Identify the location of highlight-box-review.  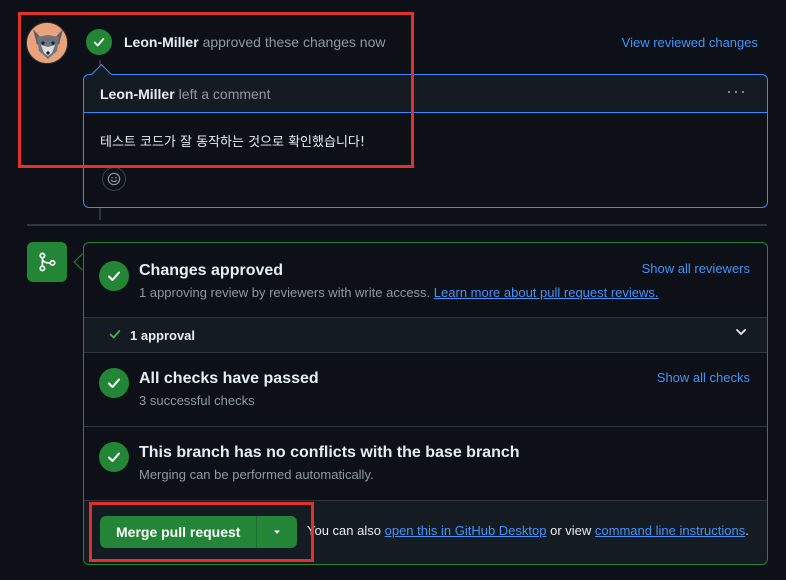
(216, 90).